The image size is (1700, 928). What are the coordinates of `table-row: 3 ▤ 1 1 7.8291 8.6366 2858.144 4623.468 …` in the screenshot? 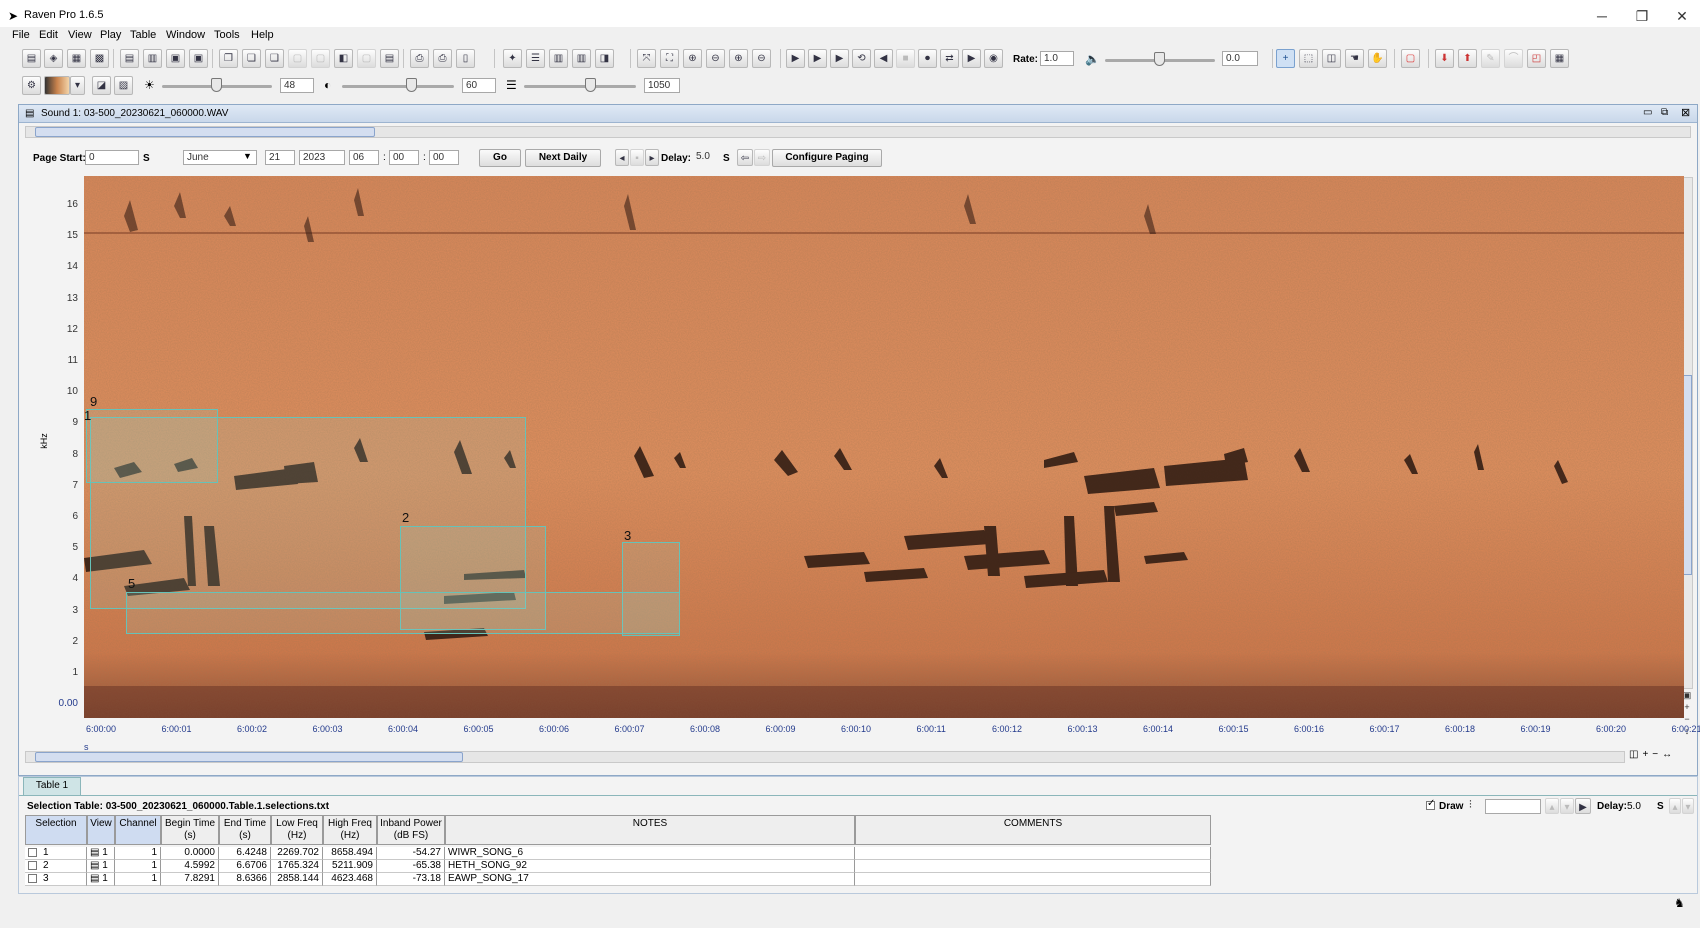 It's located at (618, 879).